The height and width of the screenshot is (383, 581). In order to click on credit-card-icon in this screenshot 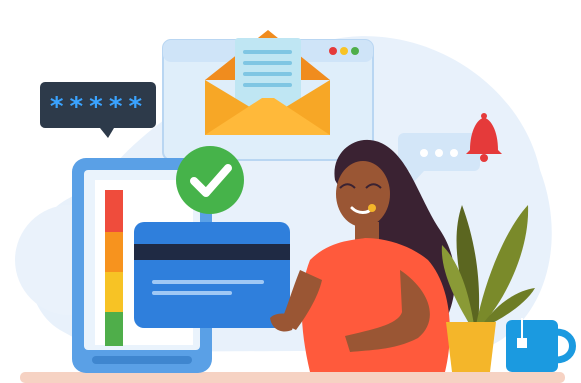, I will do `click(212, 275)`.